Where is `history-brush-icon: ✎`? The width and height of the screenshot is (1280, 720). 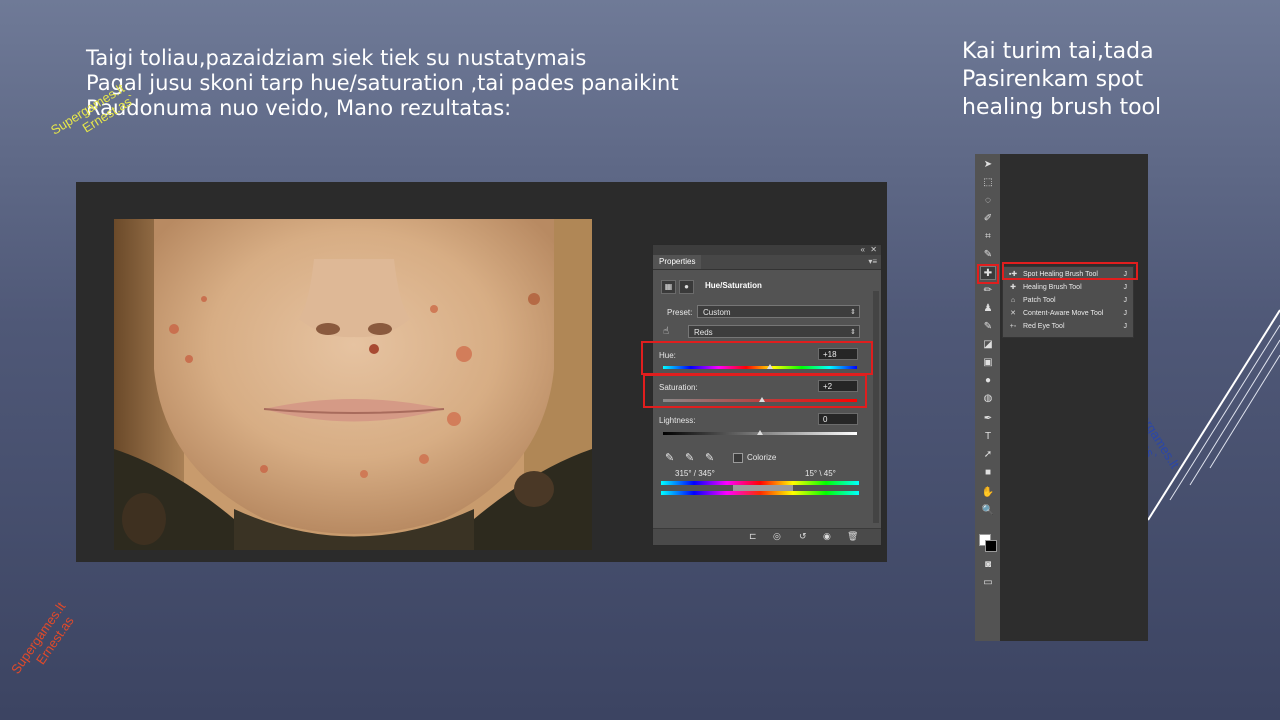 history-brush-icon: ✎ is located at coordinates (988, 327).